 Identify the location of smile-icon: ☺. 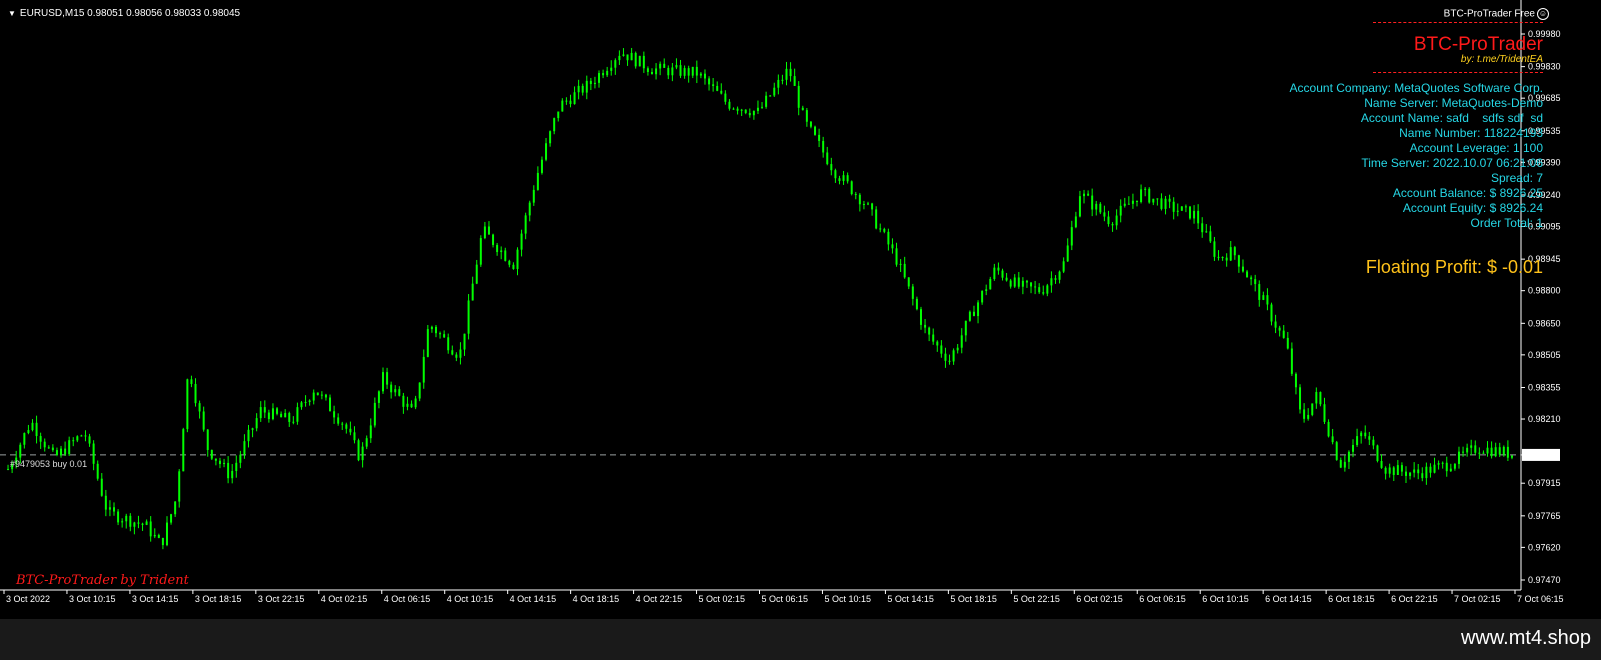
(1543, 14).